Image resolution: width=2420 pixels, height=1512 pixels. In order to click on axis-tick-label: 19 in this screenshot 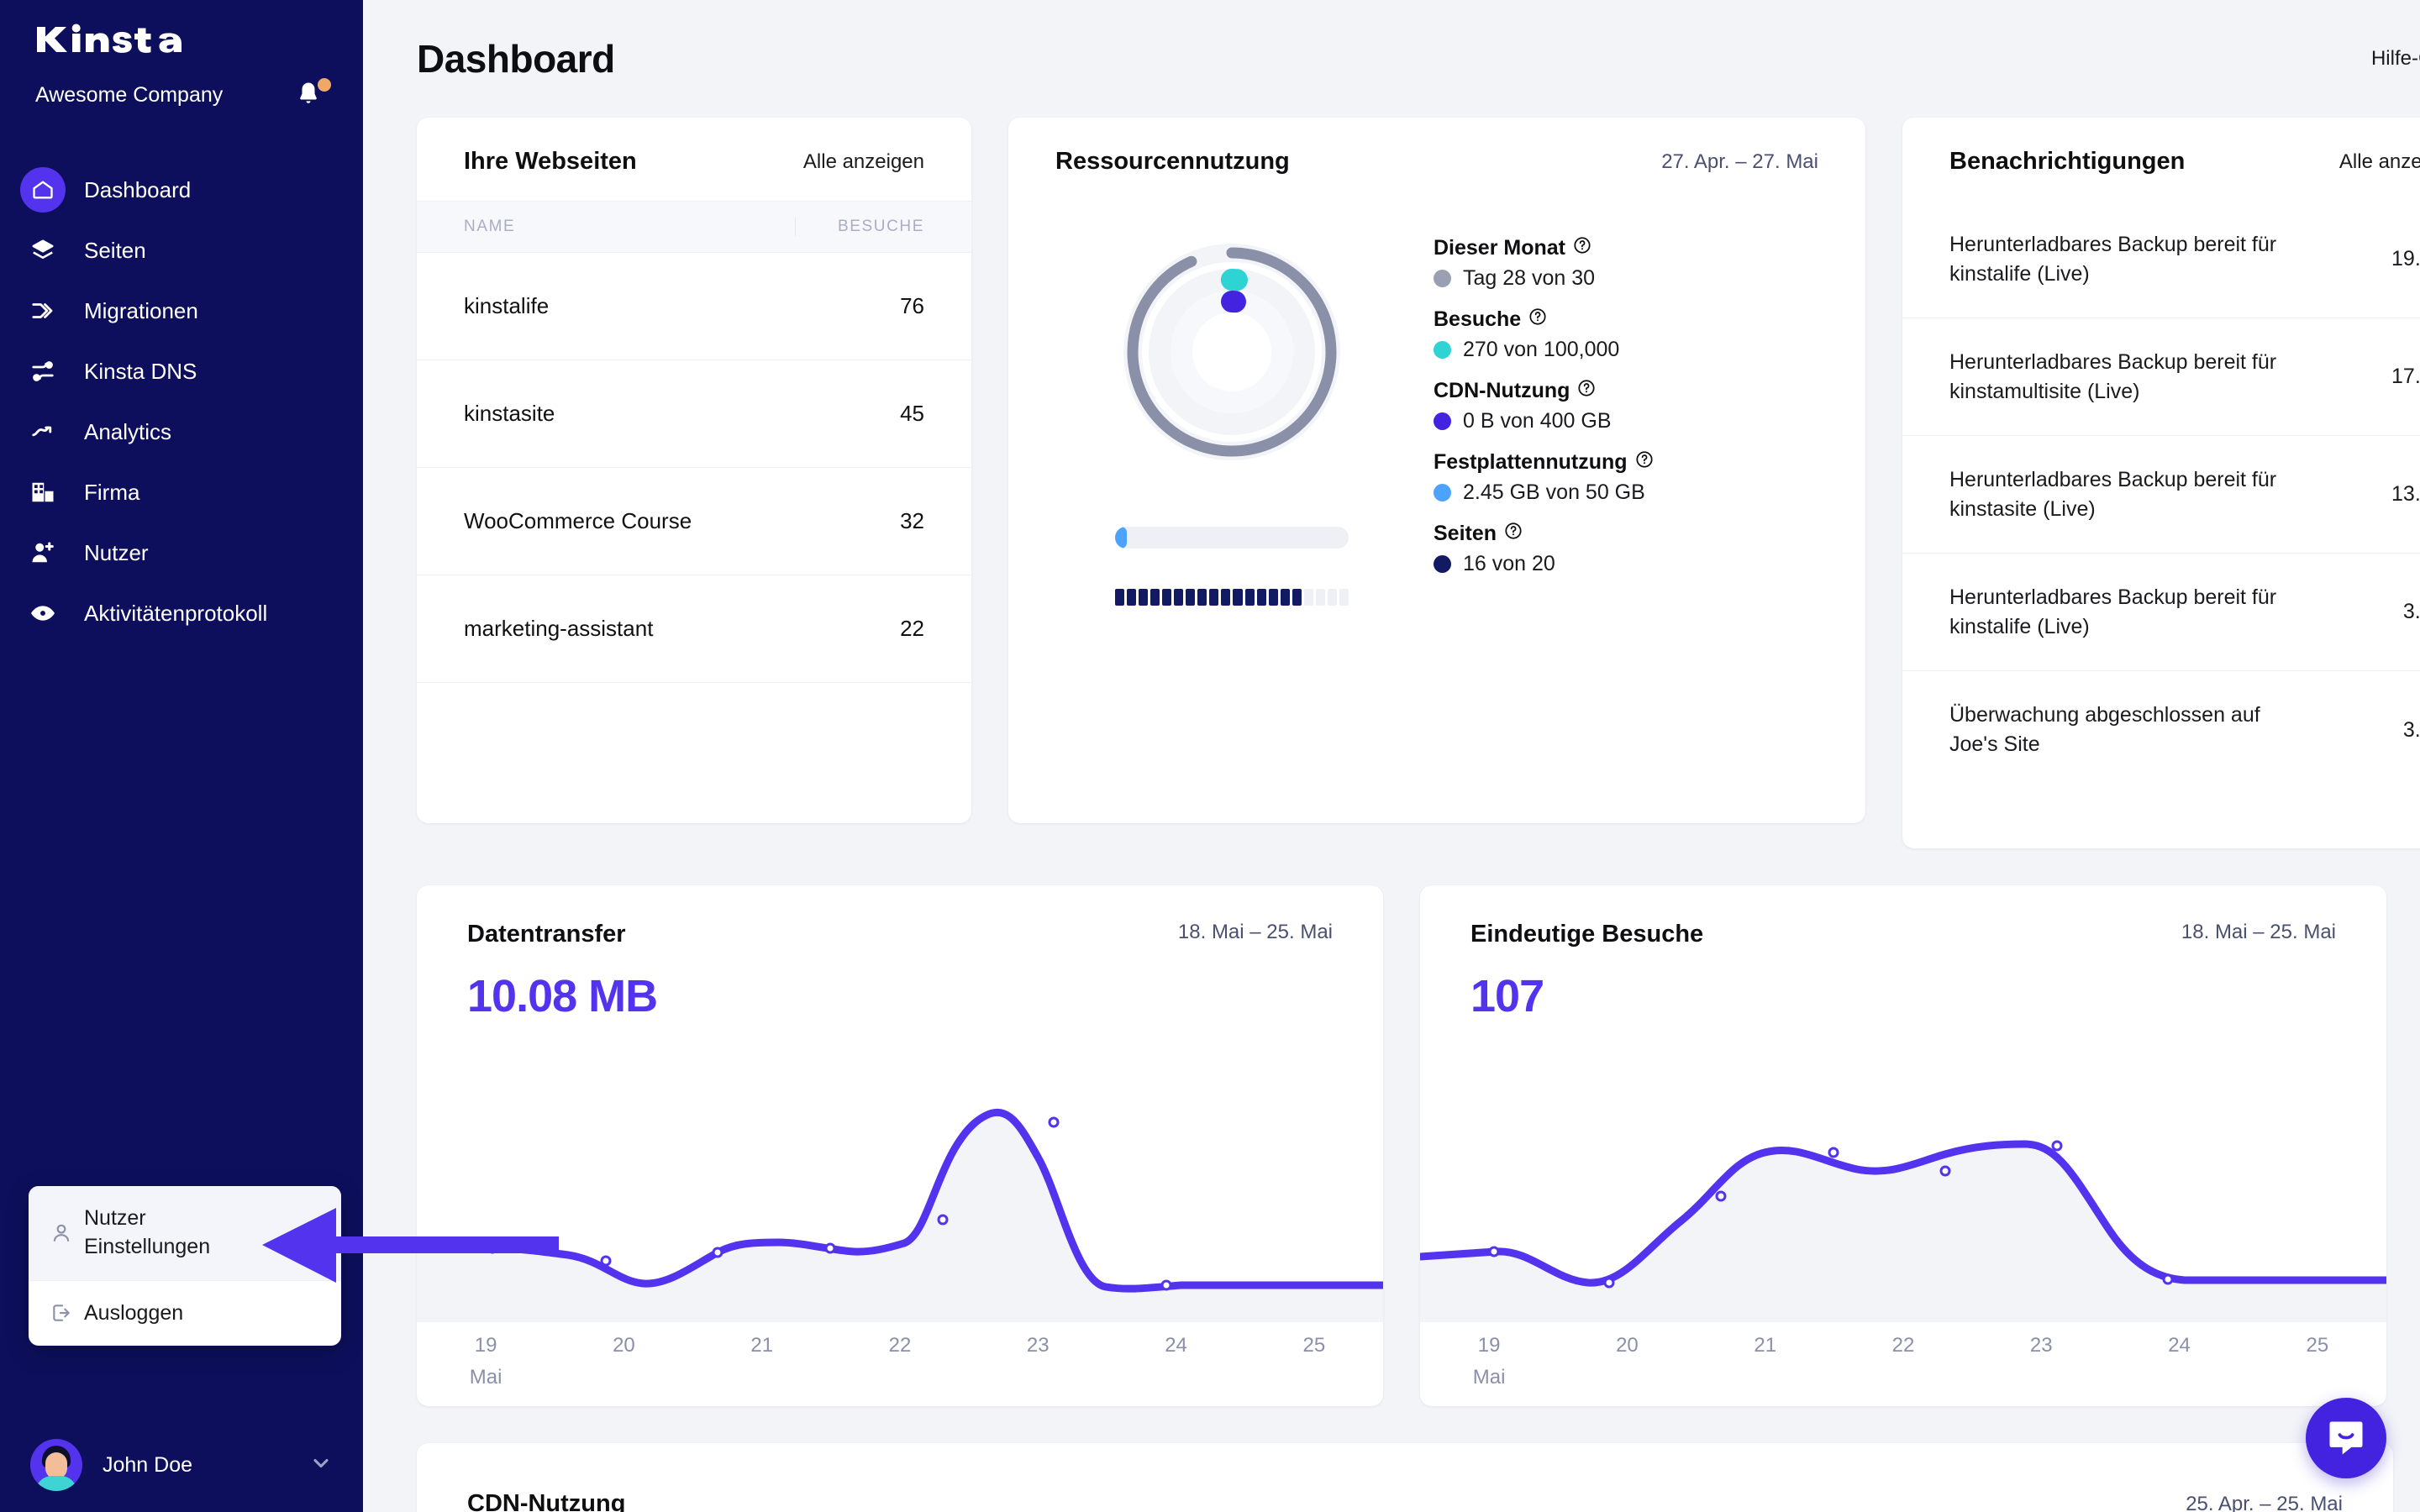, I will do `click(485, 1345)`.